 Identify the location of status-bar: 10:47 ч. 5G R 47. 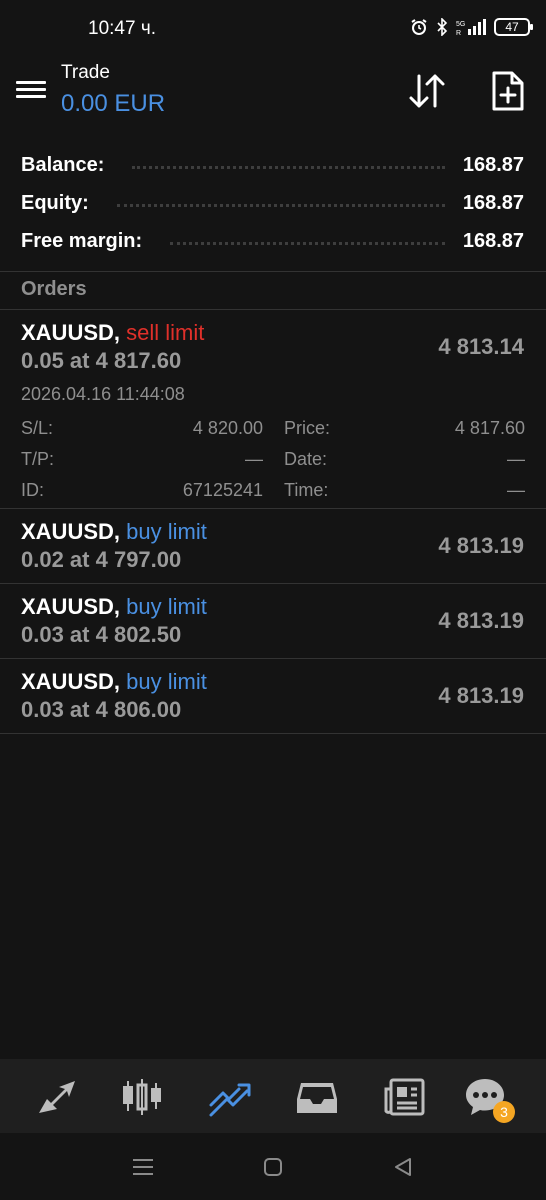
(273, 30).